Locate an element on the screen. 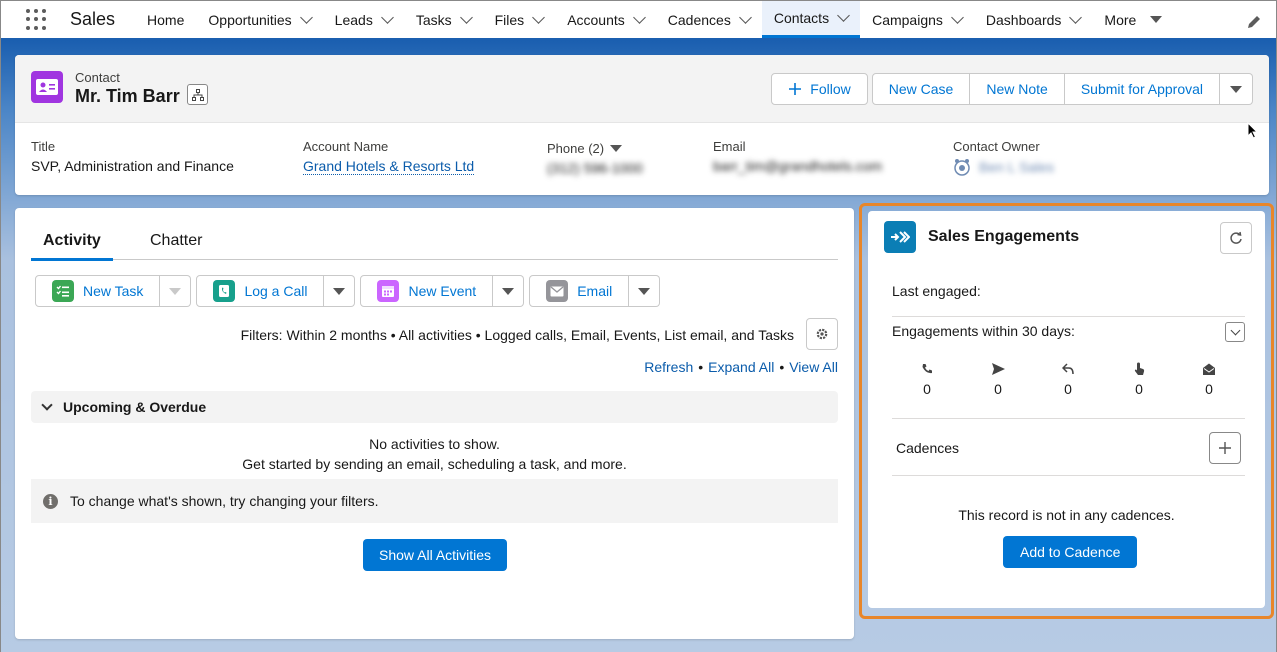 Image resolution: width=1277 pixels, height=652 pixels. nav-item-opportunities: Opportunities is located at coordinates (259, 19).